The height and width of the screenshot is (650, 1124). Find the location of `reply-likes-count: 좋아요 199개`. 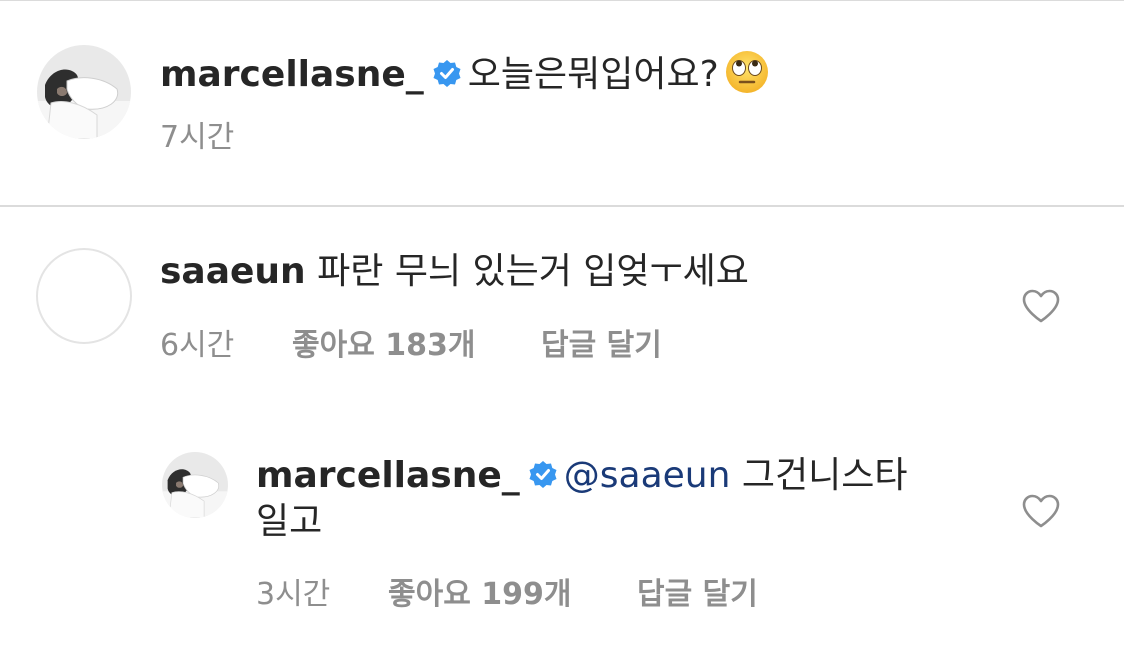

reply-likes-count: 좋아요 199개 is located at coordinates (479, 595).